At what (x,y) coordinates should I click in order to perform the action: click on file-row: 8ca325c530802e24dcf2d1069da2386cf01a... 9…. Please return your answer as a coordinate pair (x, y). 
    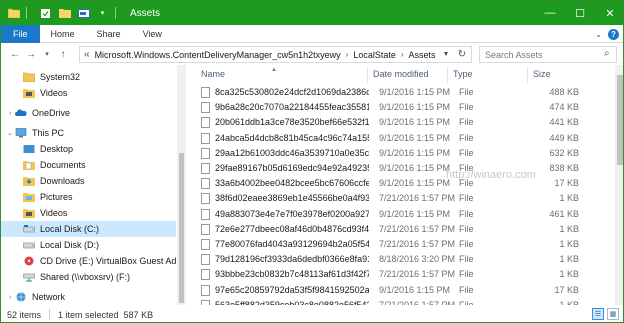
    Looking at the image, I should click on (401, 92).